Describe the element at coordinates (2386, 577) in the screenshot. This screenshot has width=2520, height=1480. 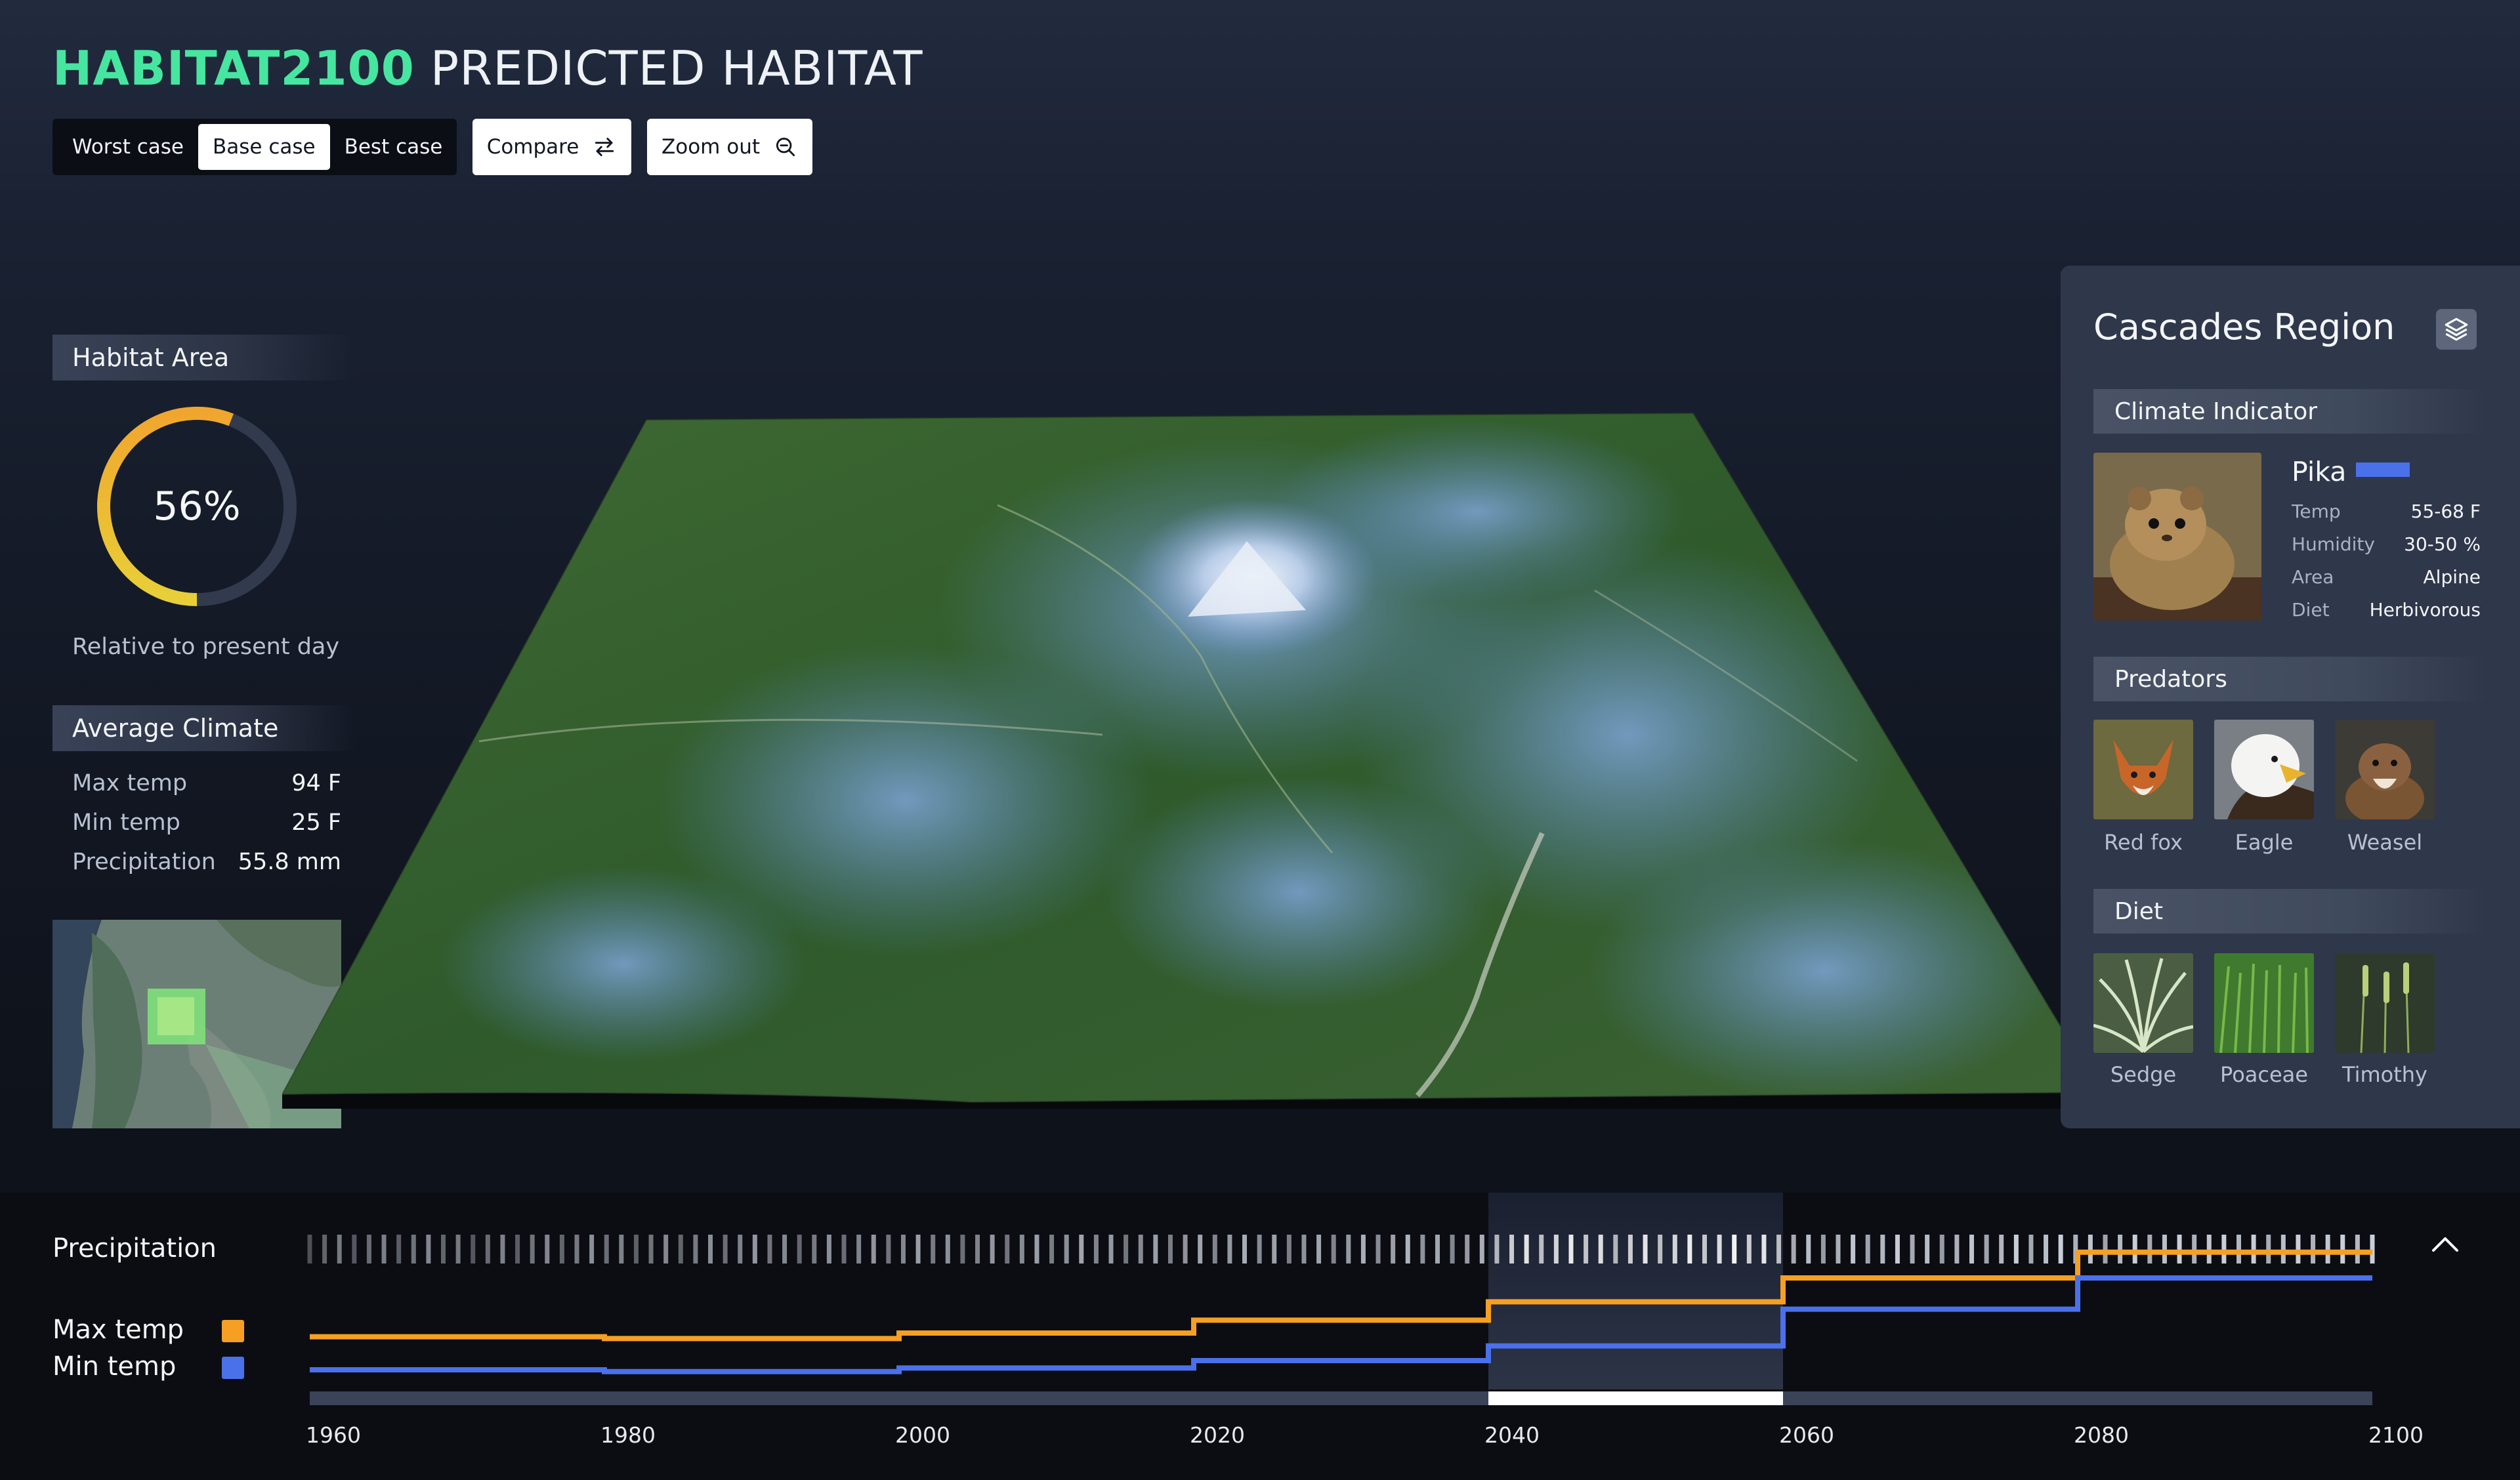
I see `trait-row-area: Area Alpine` at that location.